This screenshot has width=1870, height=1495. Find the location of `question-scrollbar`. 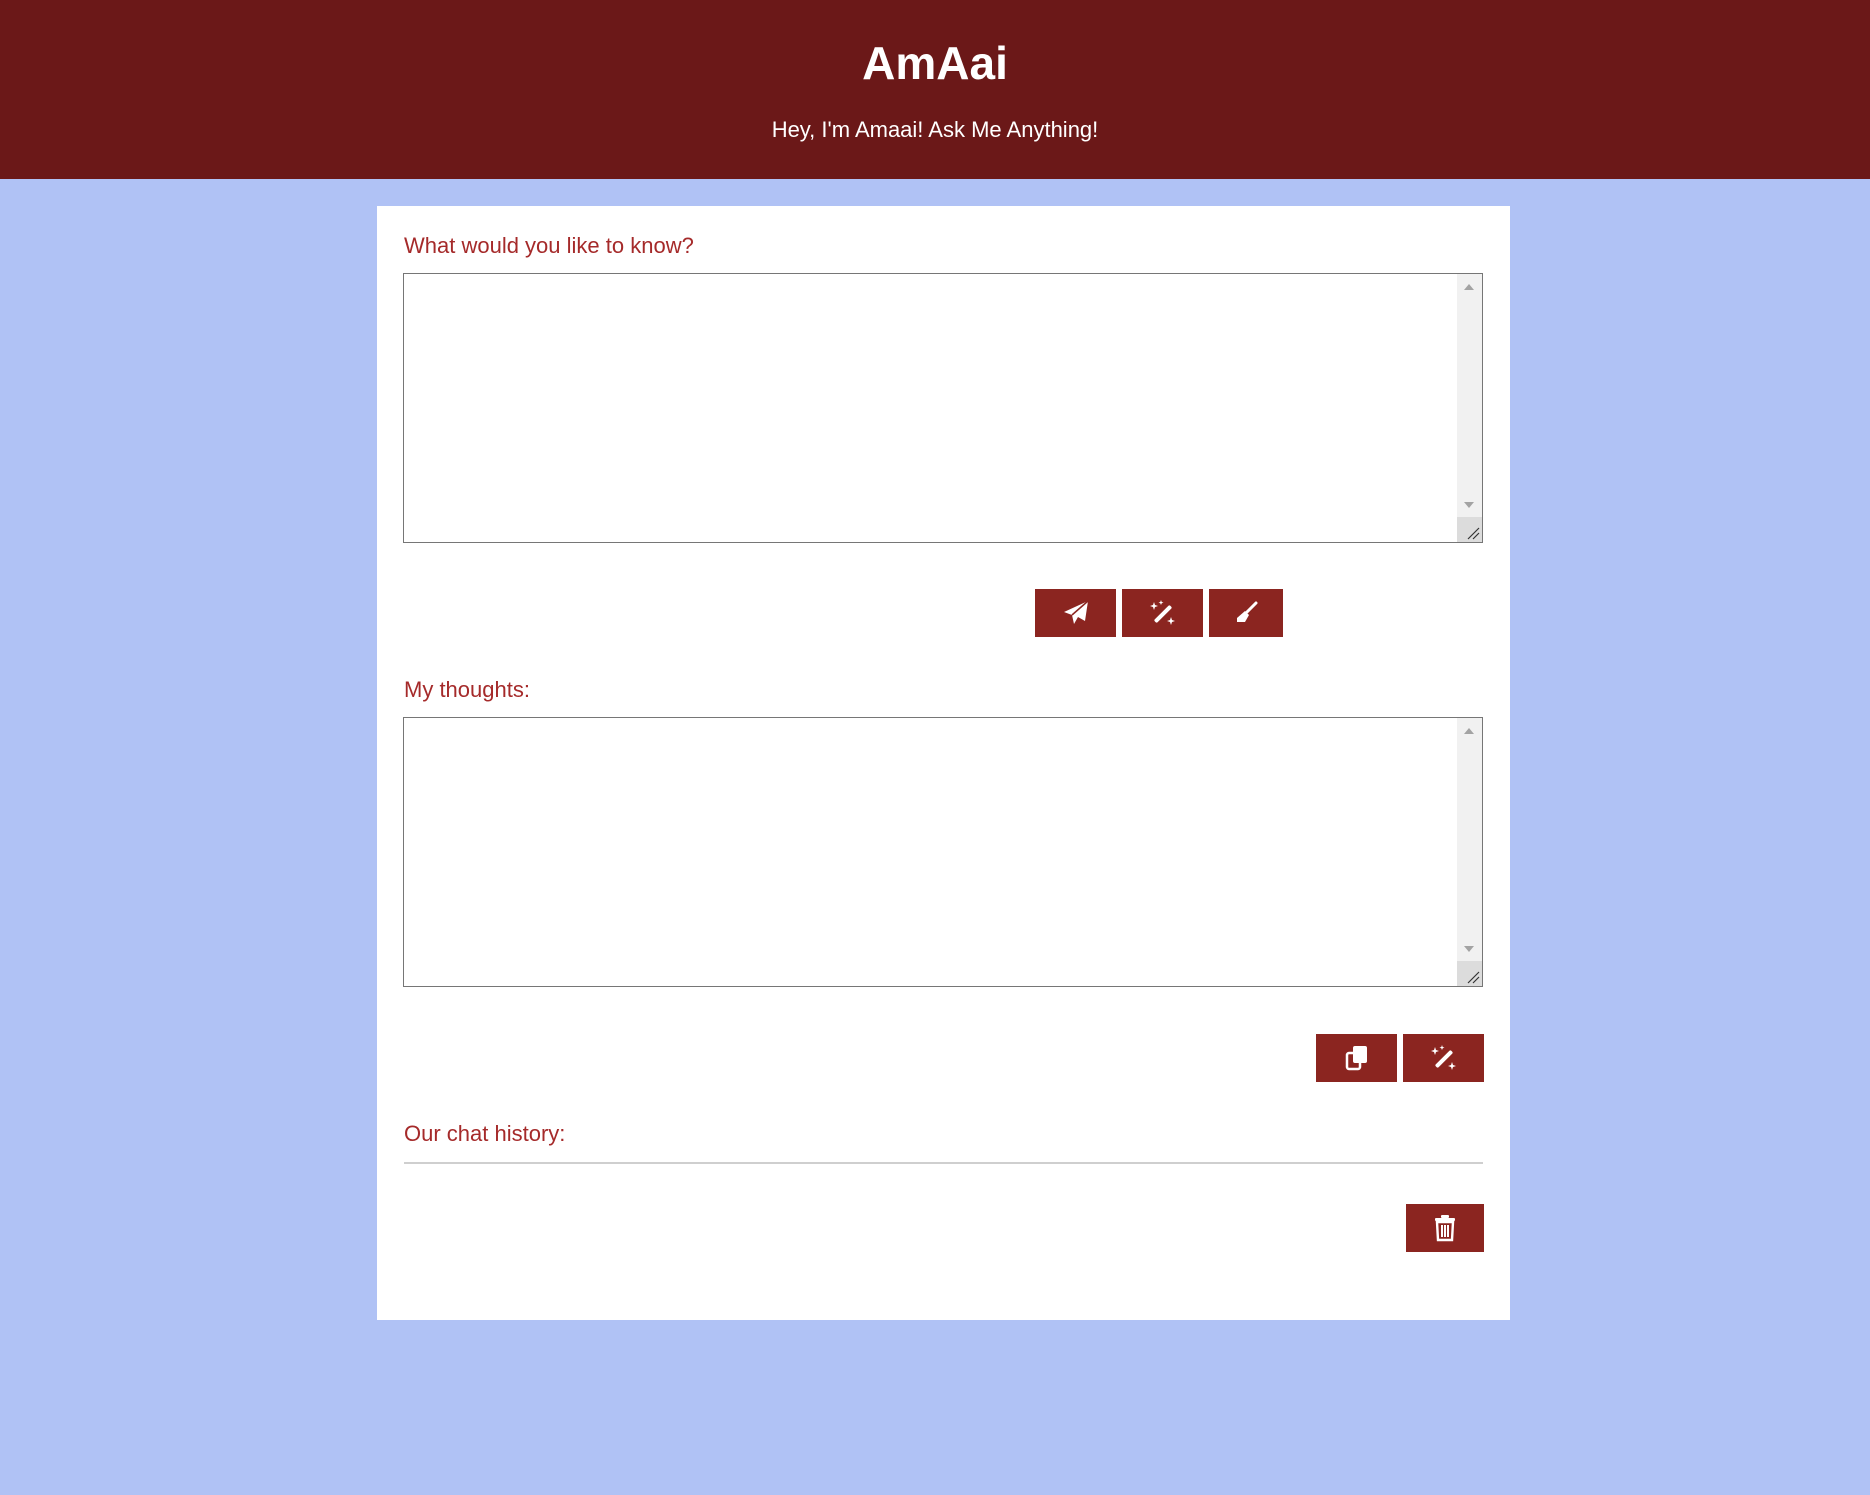

question-scrollbar is located at coordinates (1469, 408).